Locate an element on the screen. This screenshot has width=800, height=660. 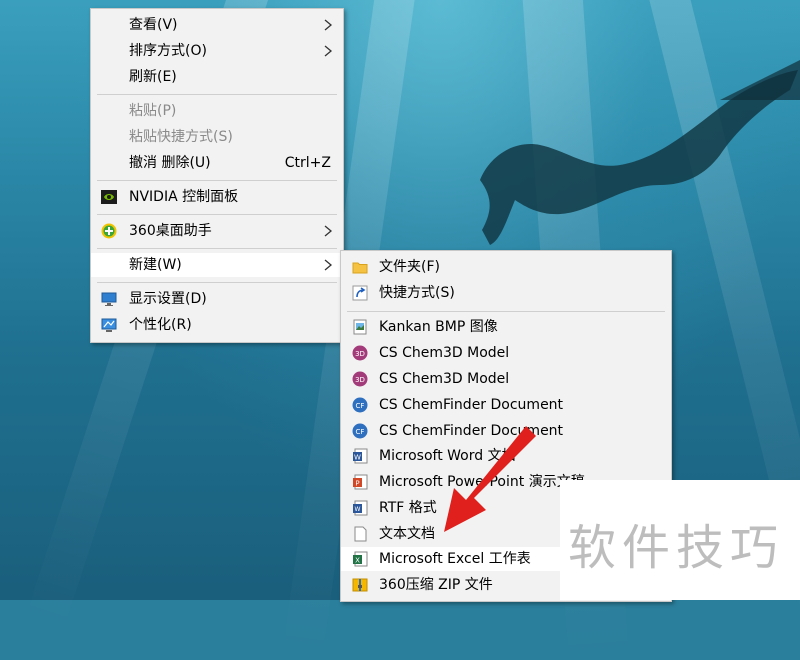
bmp-image-icon is located at coordinates (360, 327).